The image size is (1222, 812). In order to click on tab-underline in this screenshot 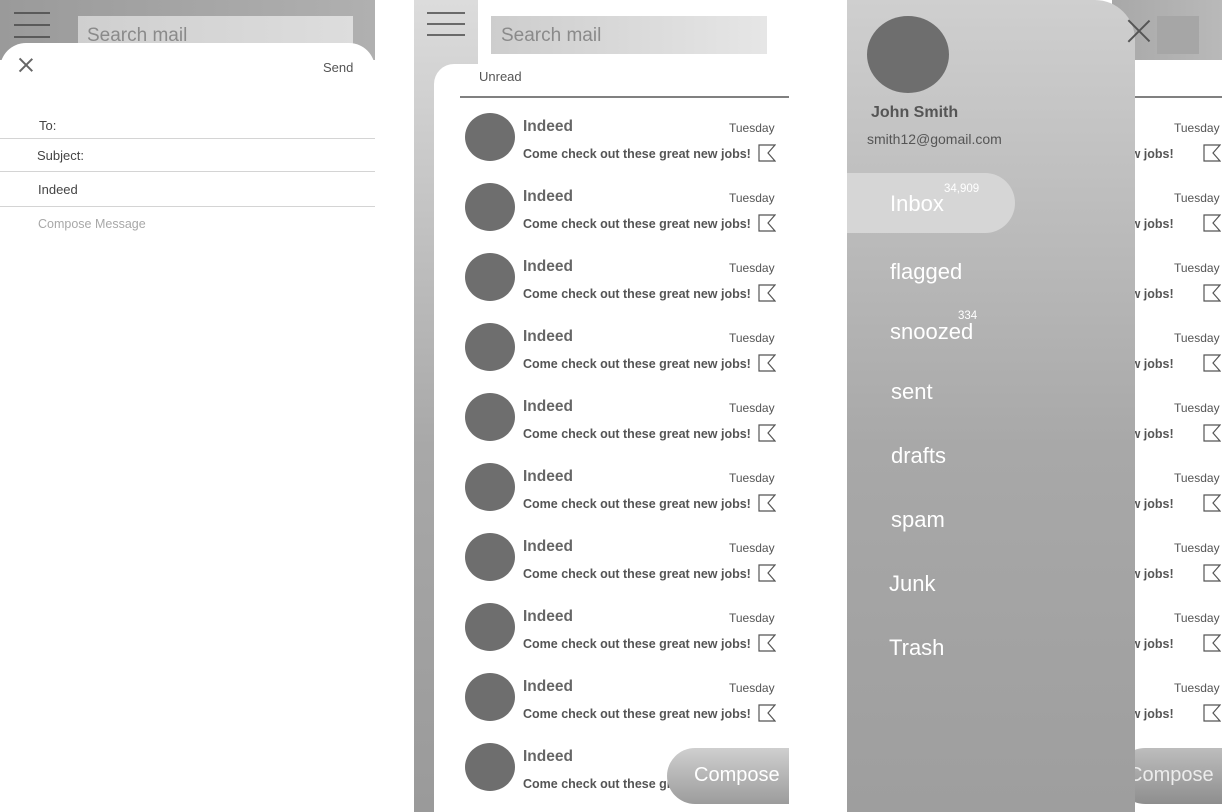, I will do `click(624, 97)`.